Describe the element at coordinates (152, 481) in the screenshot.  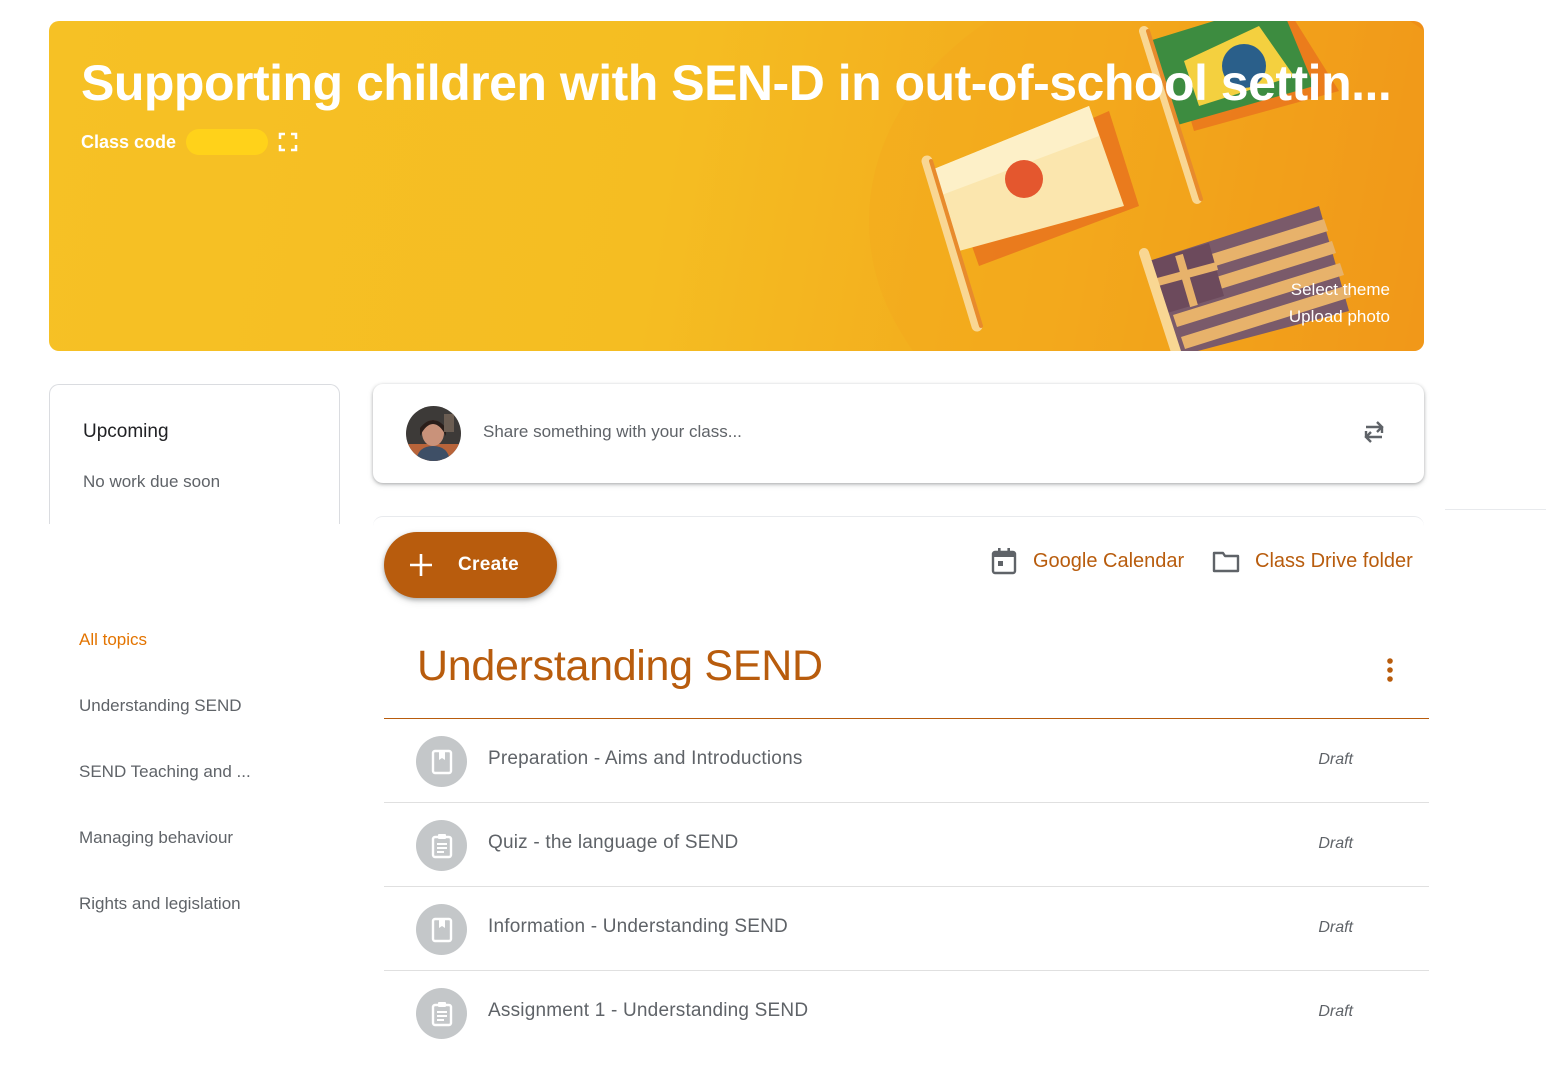
I see `upcoming-empty-text: No work due soon` at that location.